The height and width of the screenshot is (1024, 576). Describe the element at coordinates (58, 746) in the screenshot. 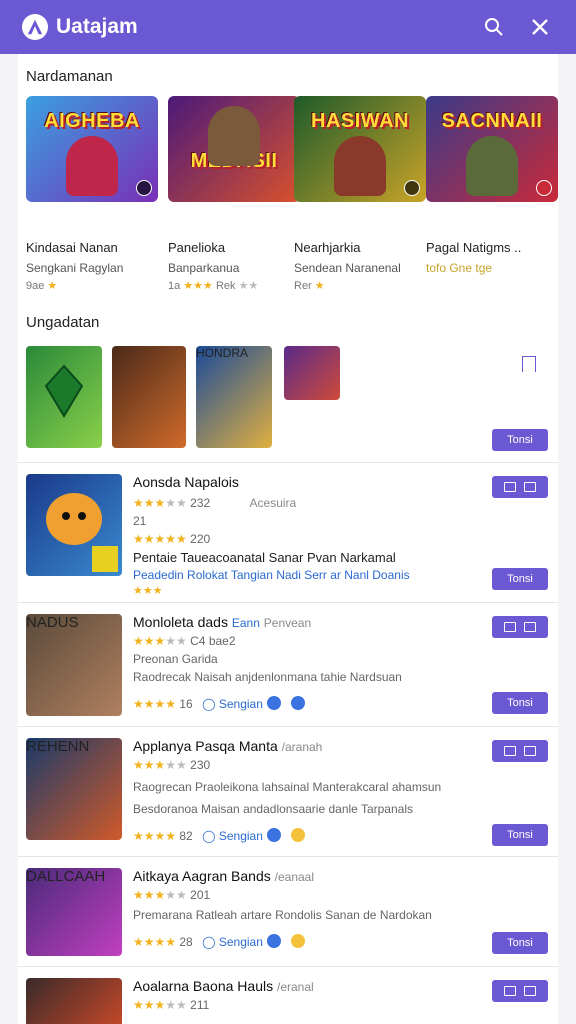

I see `thumbnail-art-label: REHENN` at that location.